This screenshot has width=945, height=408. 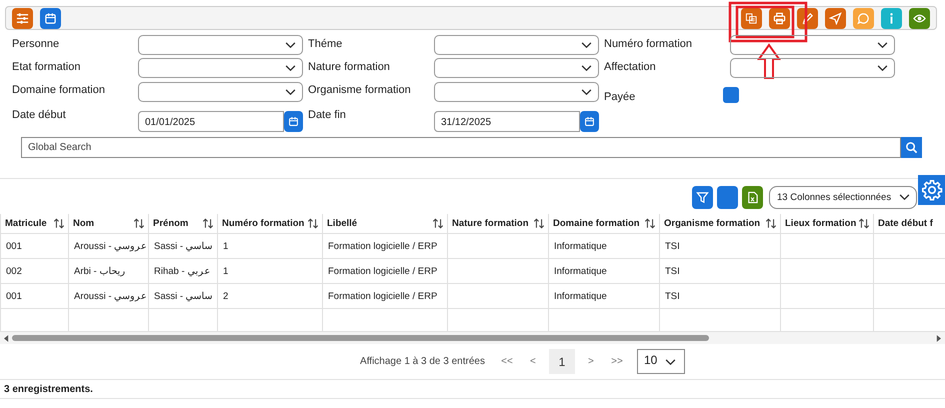 I want to click on filter-button, so click(x=702, y=197).